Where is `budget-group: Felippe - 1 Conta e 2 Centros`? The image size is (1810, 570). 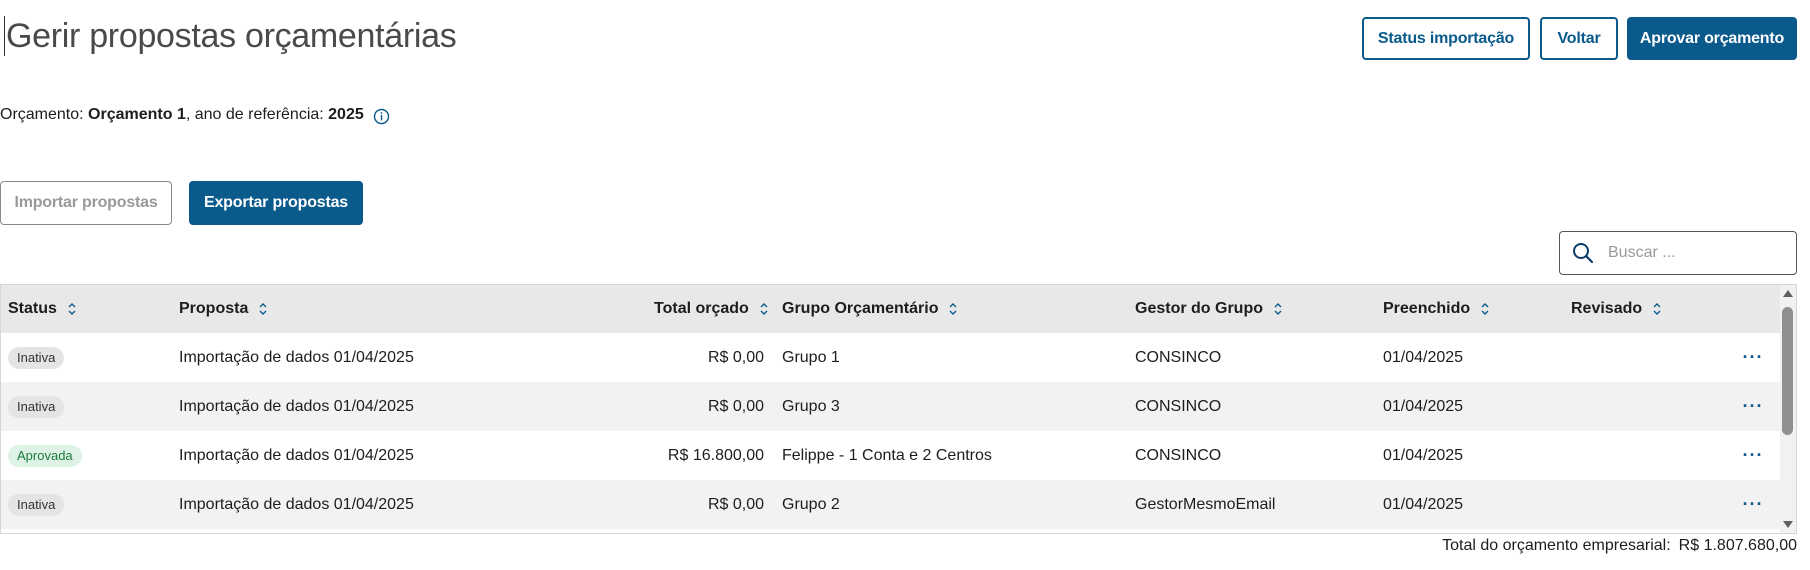 budget-group: Felippe - 1 Conta e 2 Centros is located at coordinates (887, 455).